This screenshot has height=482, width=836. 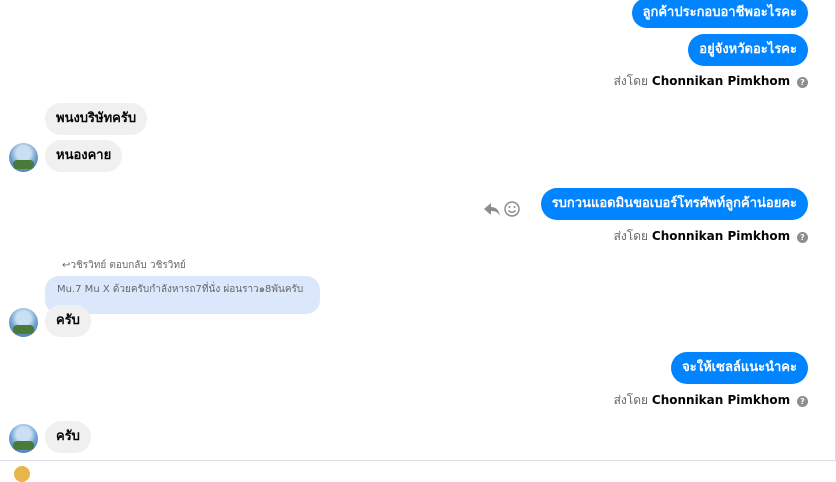 What do you see at coordinates (418, 465) in the screenshot?
I see `composer-bar` at bounding box center [418, 465].